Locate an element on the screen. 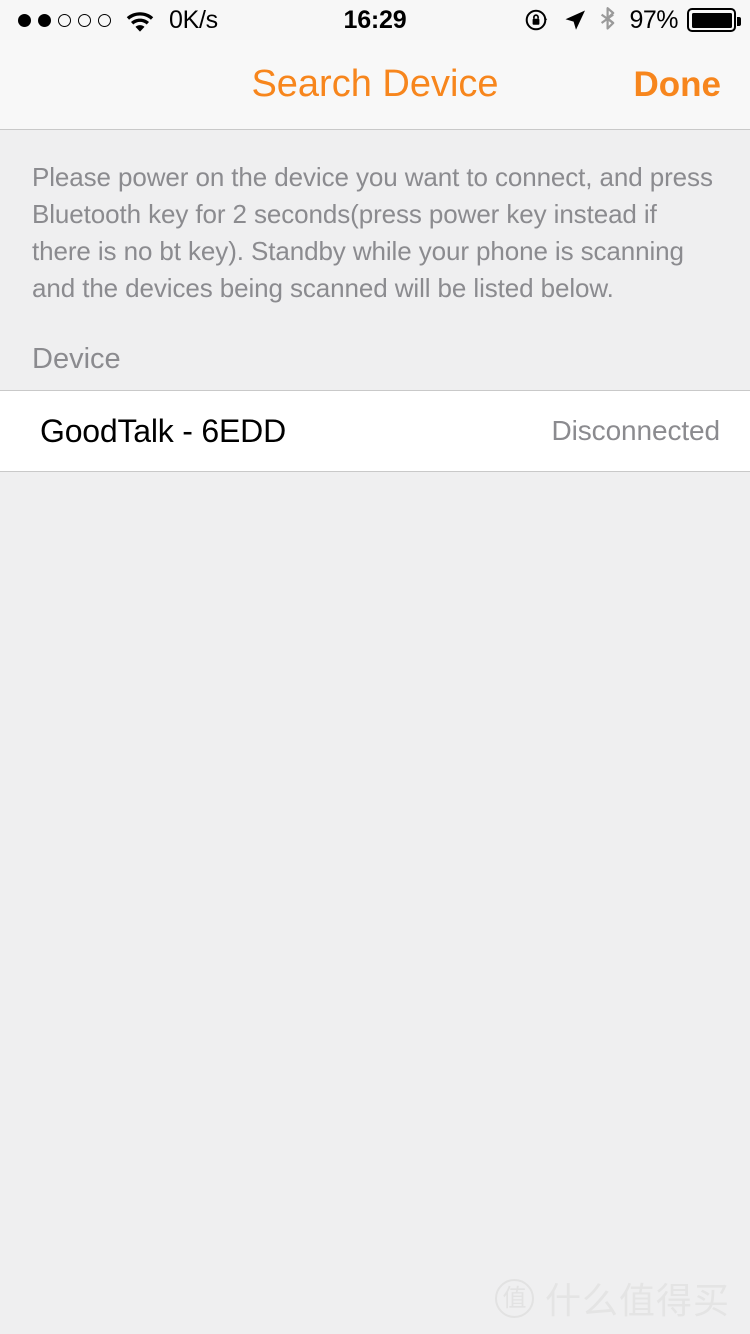 The width and height of the screenshot is (750, 1334). status-bar: 0K/s 16:29 97% is located at coordinates (375, 20).